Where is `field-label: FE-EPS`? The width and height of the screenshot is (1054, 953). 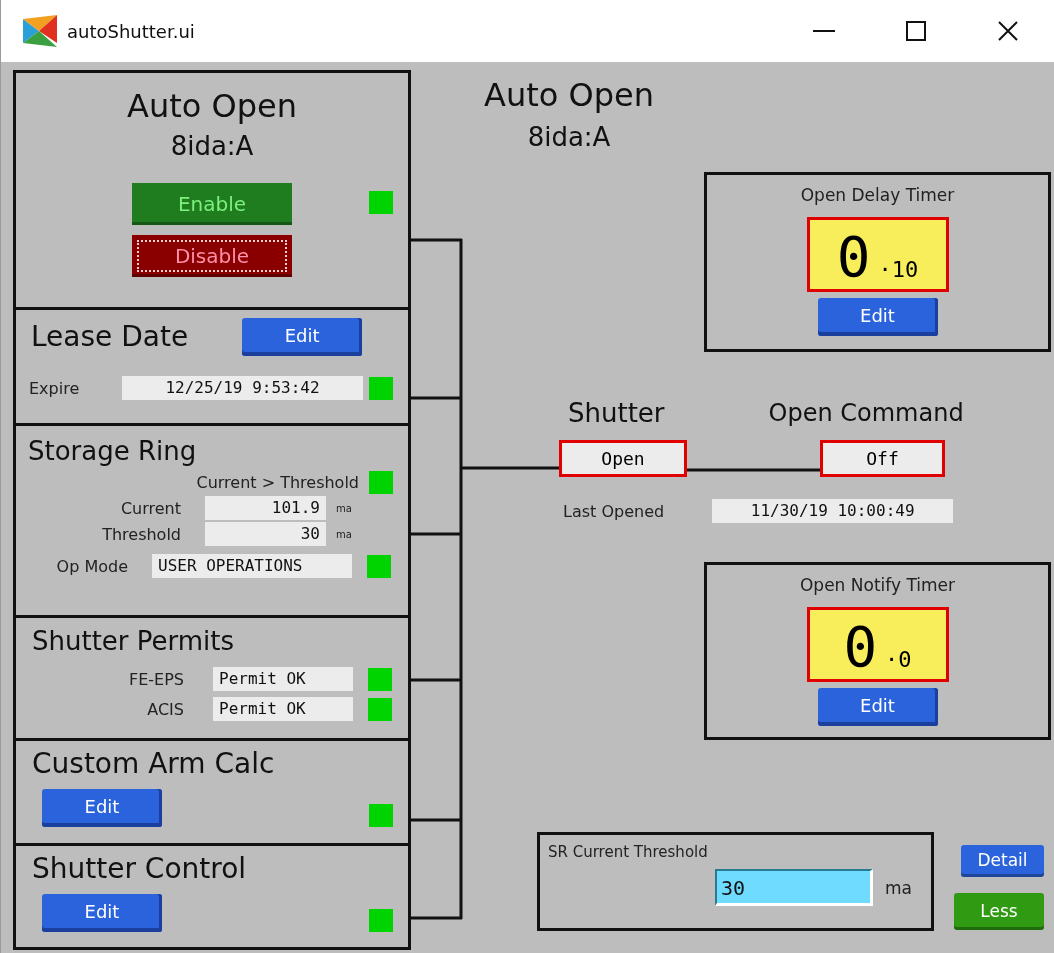 field-label: FE-EPS is located at coordinates (156, 679).